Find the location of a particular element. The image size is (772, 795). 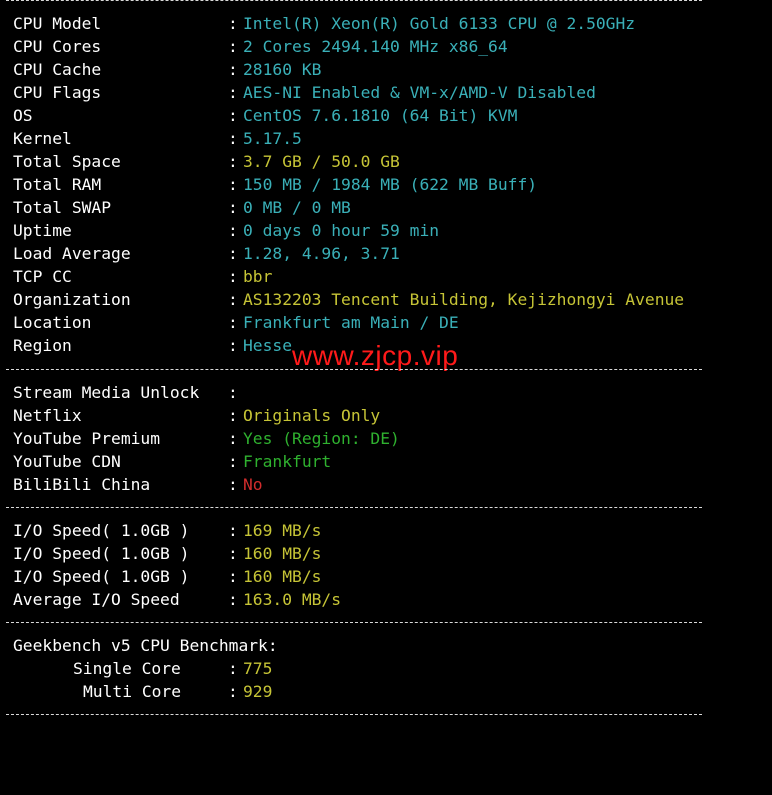

row-label: Region is located at coordinates (42, 345).